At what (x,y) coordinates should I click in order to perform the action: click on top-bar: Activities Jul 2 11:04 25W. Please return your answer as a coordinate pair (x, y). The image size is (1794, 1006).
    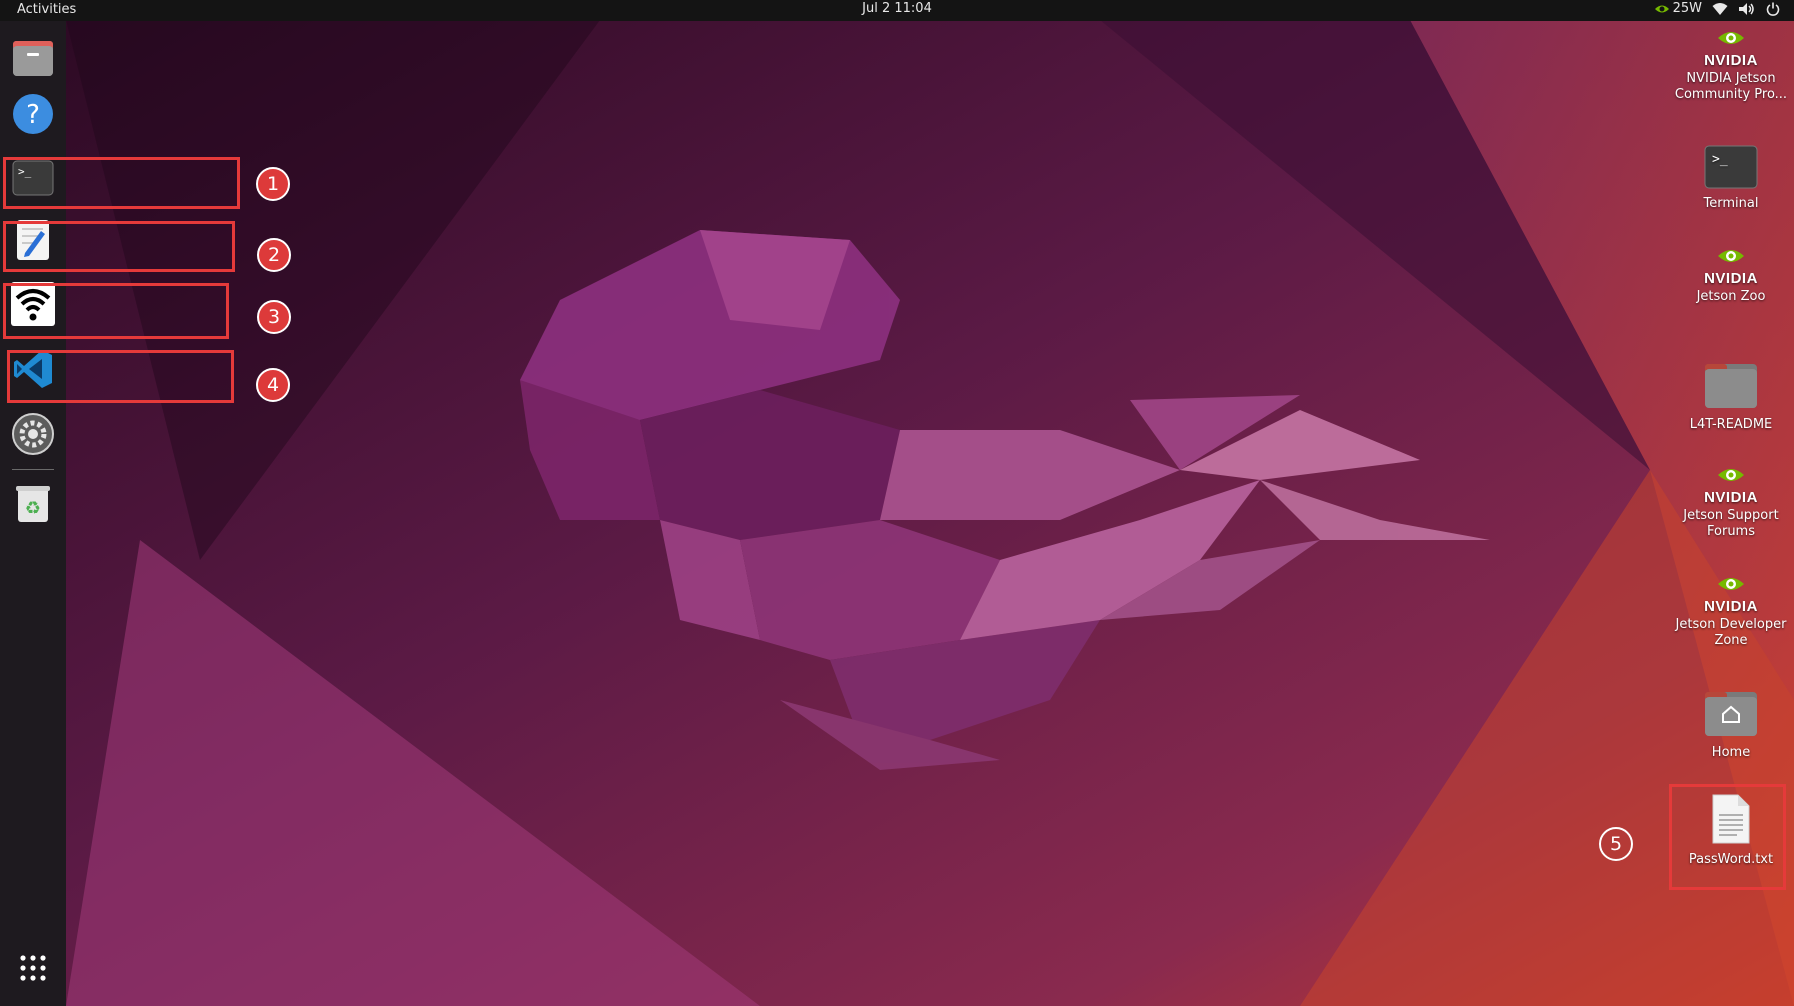
    Looking at the image, I should click on (897, 10).